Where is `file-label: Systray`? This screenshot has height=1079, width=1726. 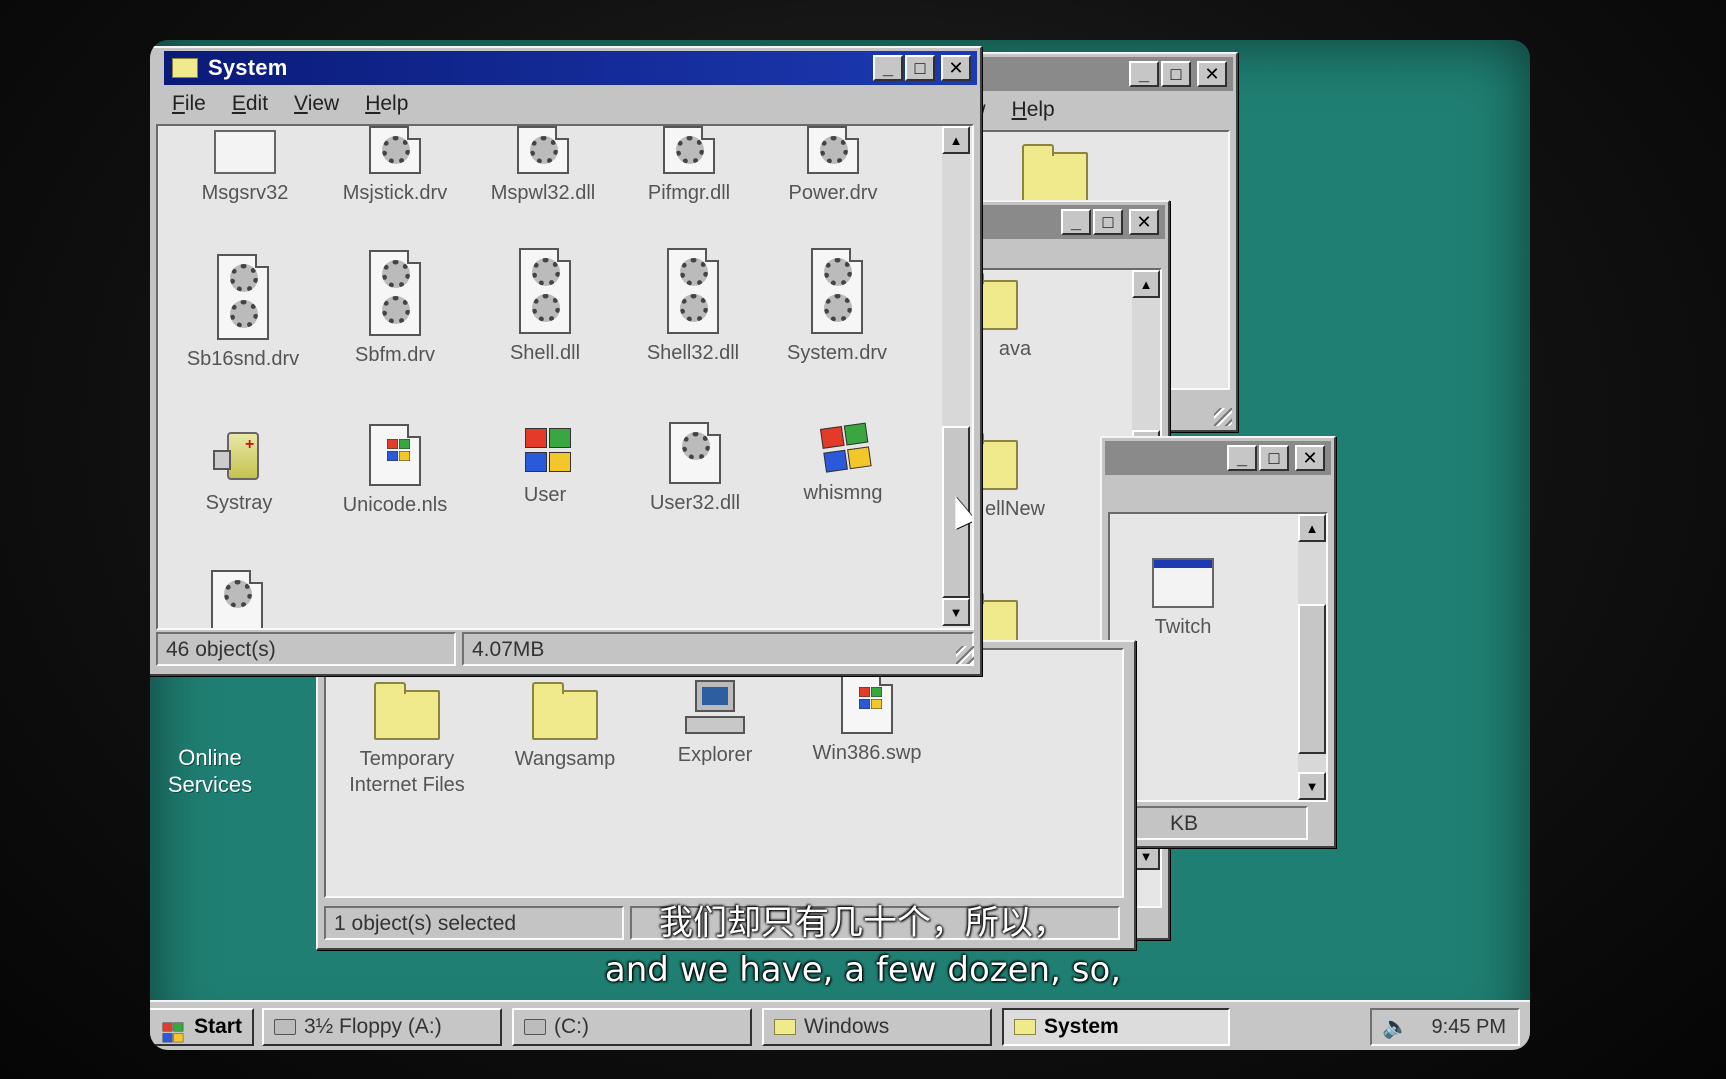 file-label: Systray is located at coordinates (239, 503).